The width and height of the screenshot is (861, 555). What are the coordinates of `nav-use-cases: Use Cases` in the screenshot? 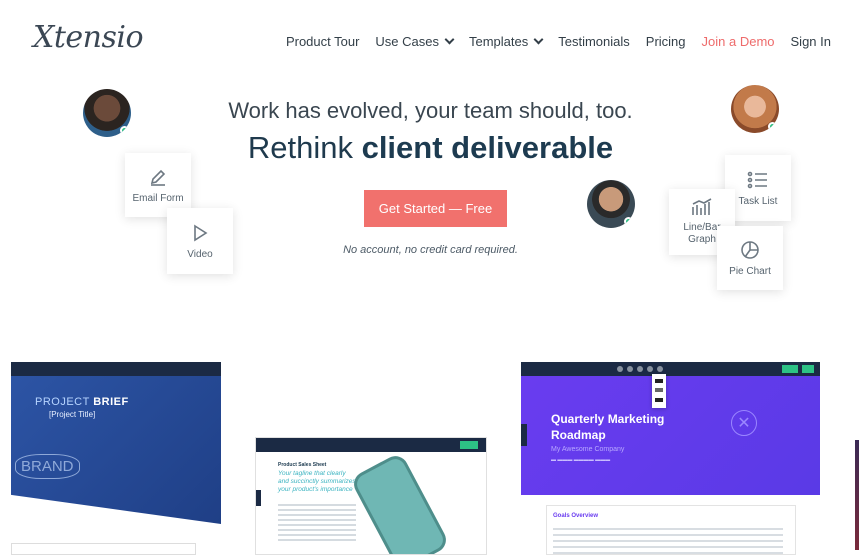 It's located at (415, 41).